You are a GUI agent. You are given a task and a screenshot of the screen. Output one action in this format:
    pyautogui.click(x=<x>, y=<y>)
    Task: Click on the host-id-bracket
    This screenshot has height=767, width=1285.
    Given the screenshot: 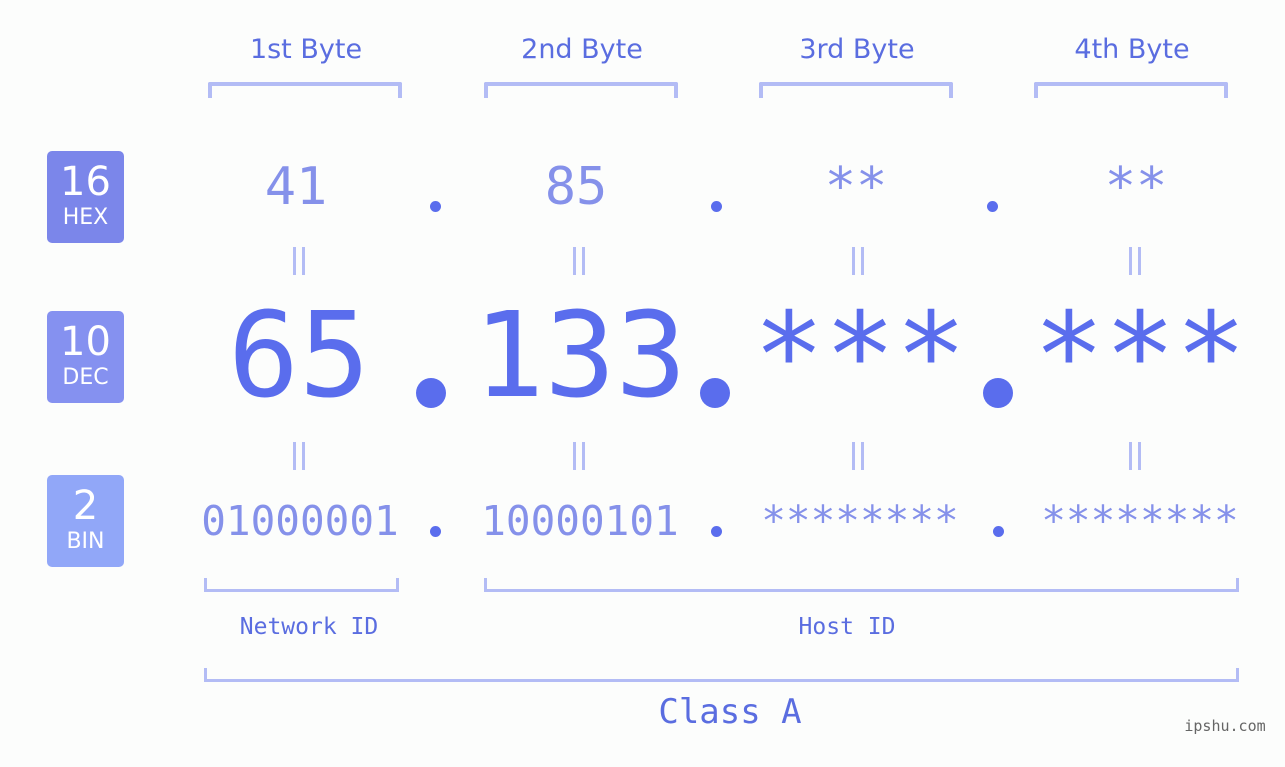 What is the action you would take?
    pyautogui.click(x=861, y=585)
    